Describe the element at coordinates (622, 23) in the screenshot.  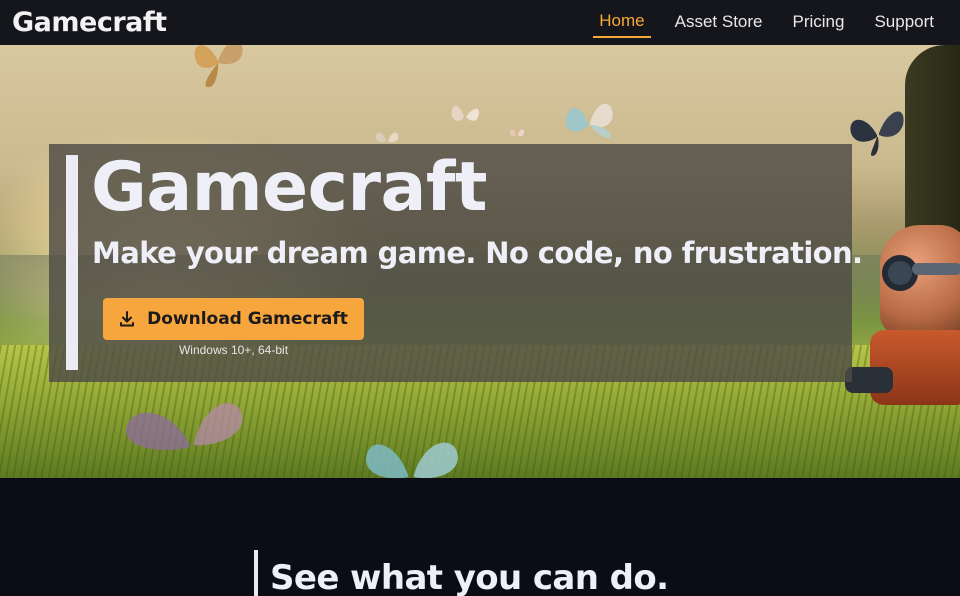
I see `nav-link-home: Home` at that location.